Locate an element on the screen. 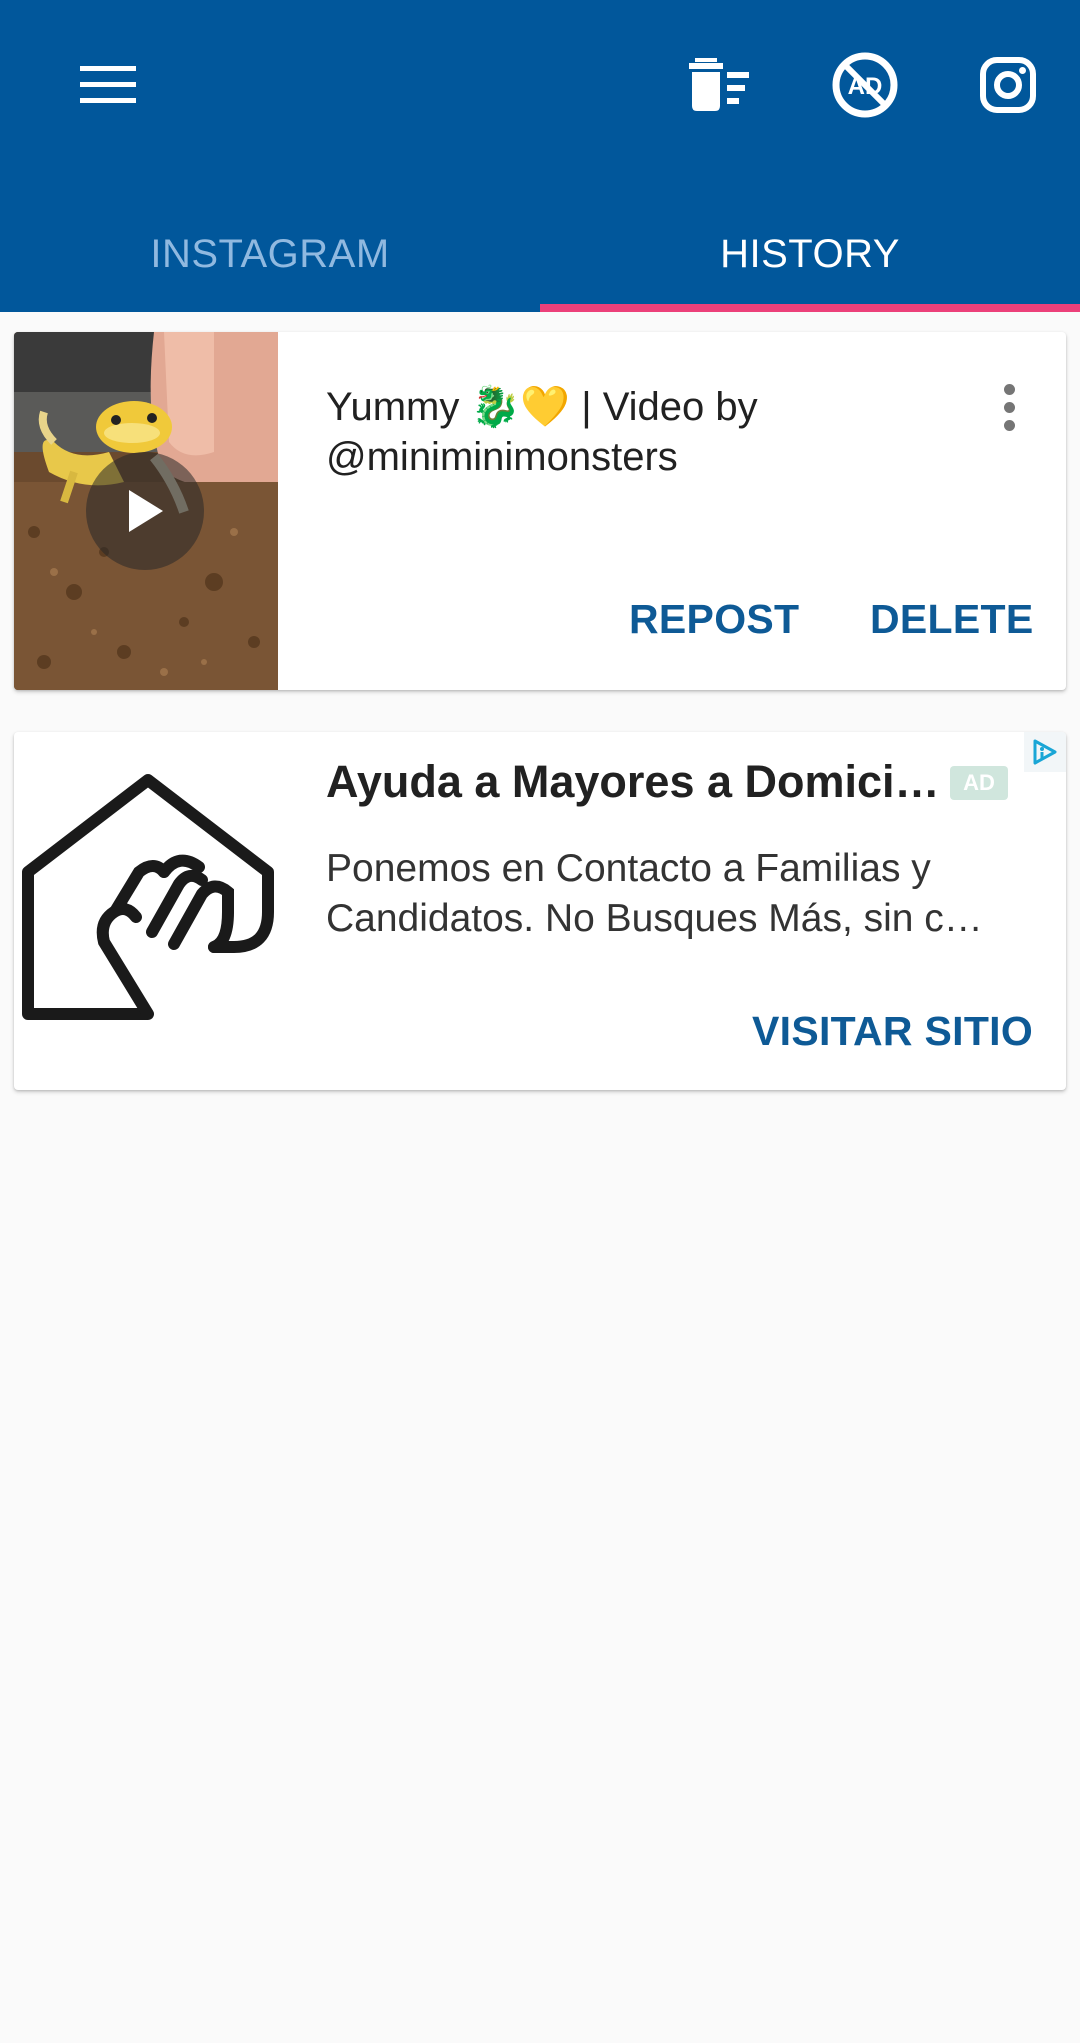 The image size is (1080, 2043). active-tab-indicator is located at coordinates (810, 308).